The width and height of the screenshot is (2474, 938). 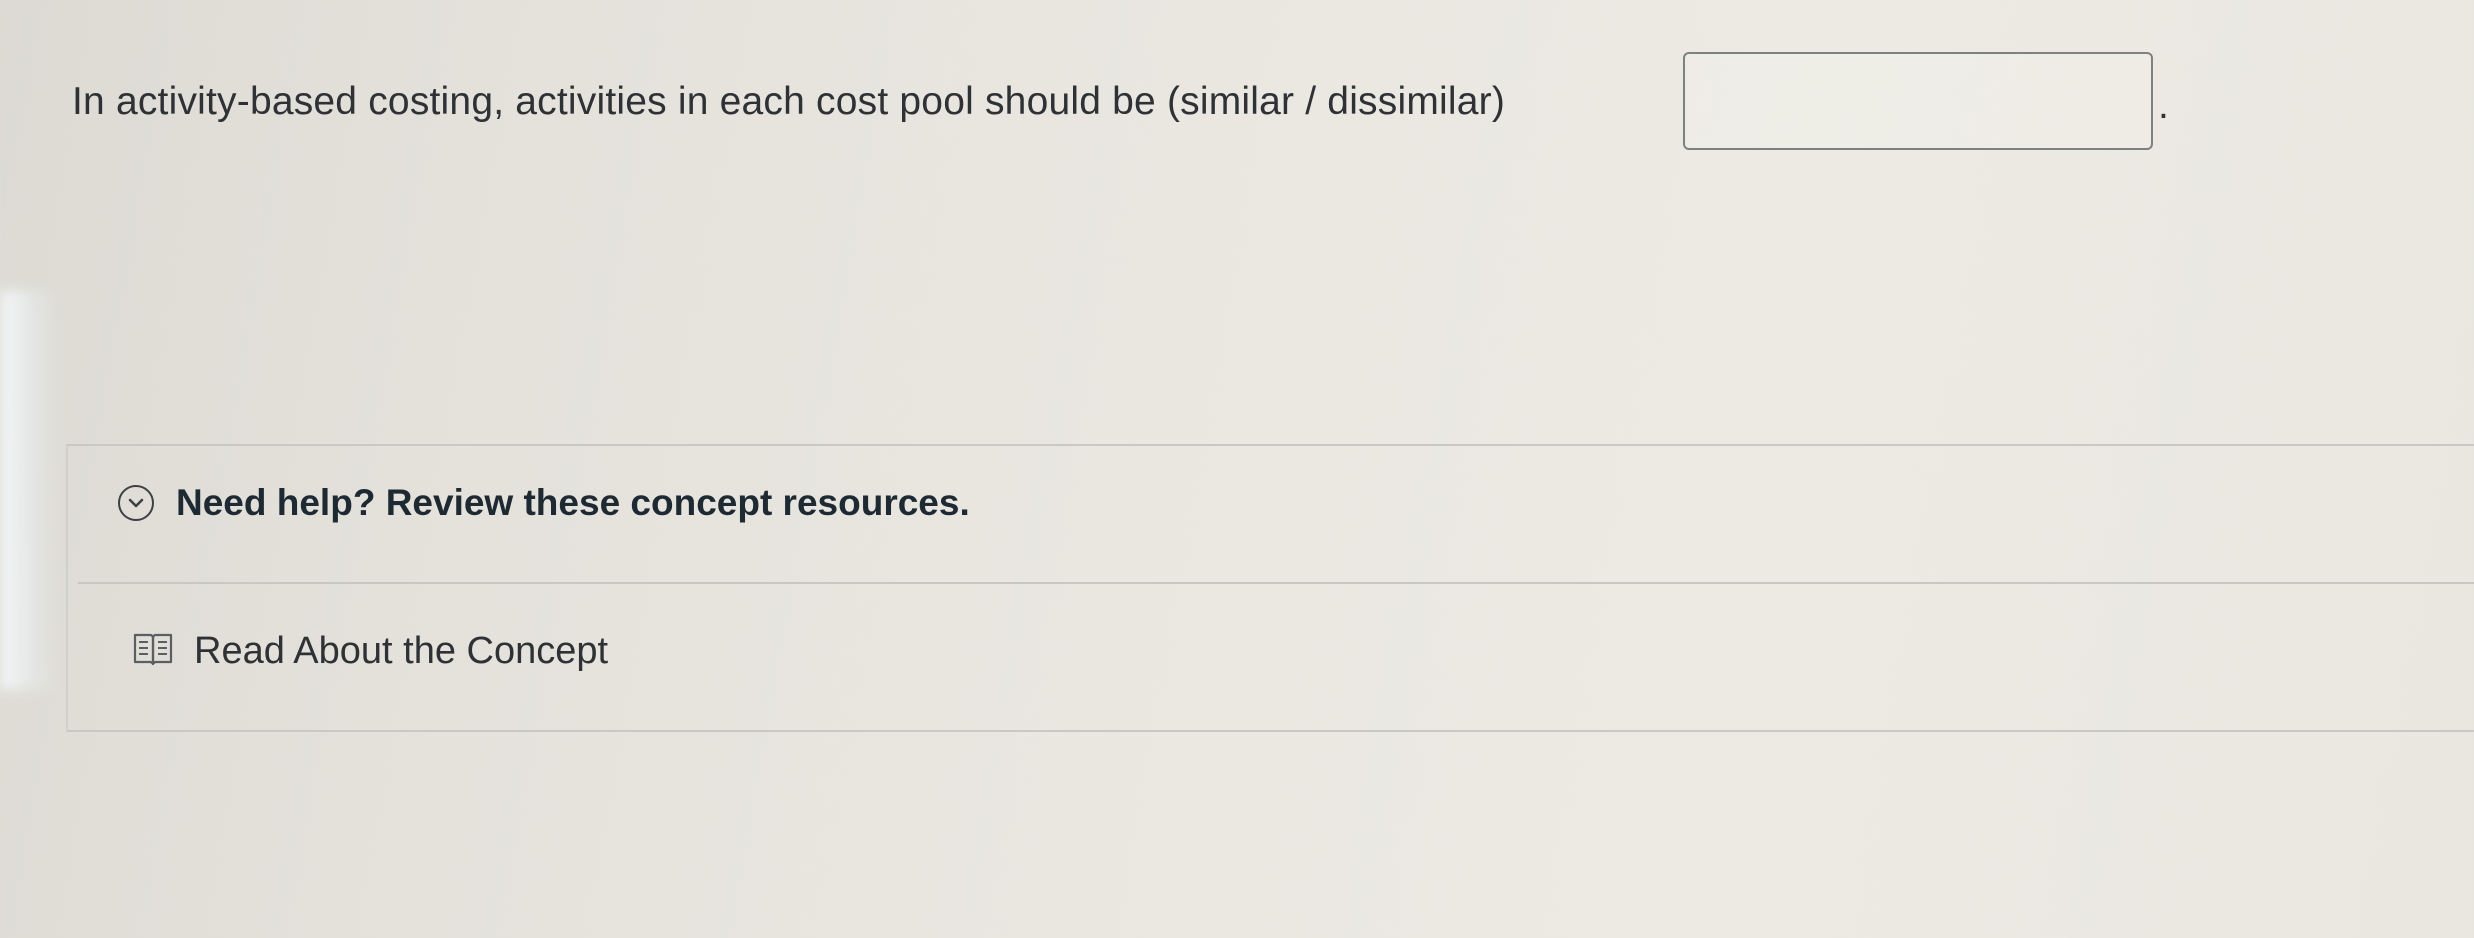 I want to click on answer-input, so click(x=1918, y=101).